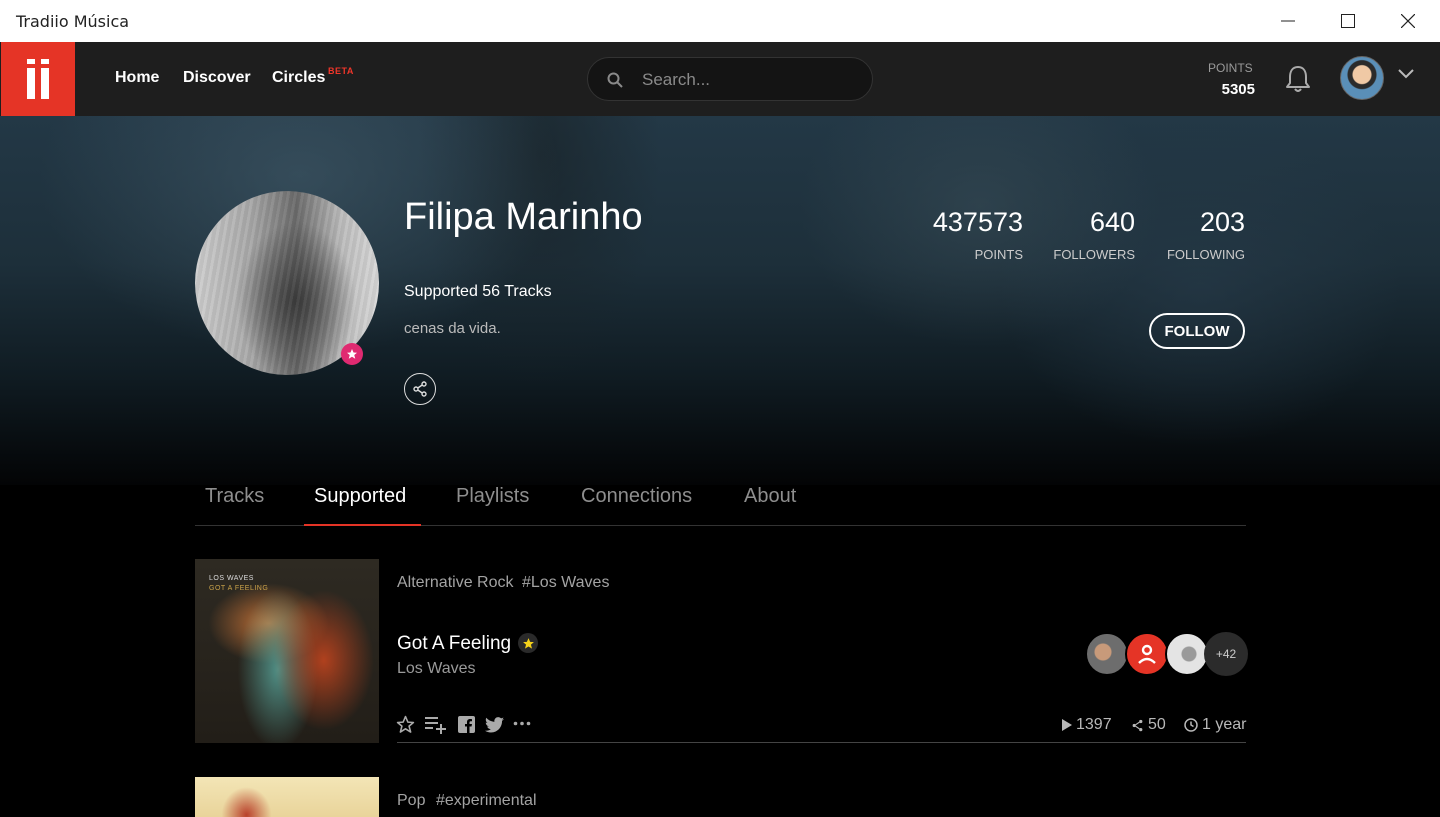 This screenshot has width=1440, height=817. I want to click on track-cover, so click(287, 797).